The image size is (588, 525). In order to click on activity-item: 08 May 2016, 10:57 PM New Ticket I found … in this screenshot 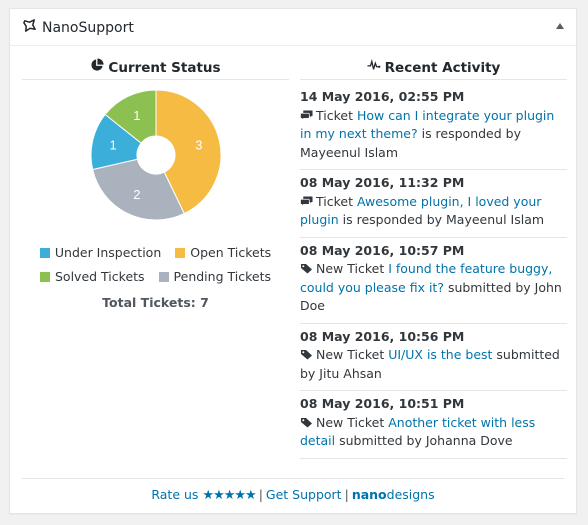, I will do `click(433, 281)`.